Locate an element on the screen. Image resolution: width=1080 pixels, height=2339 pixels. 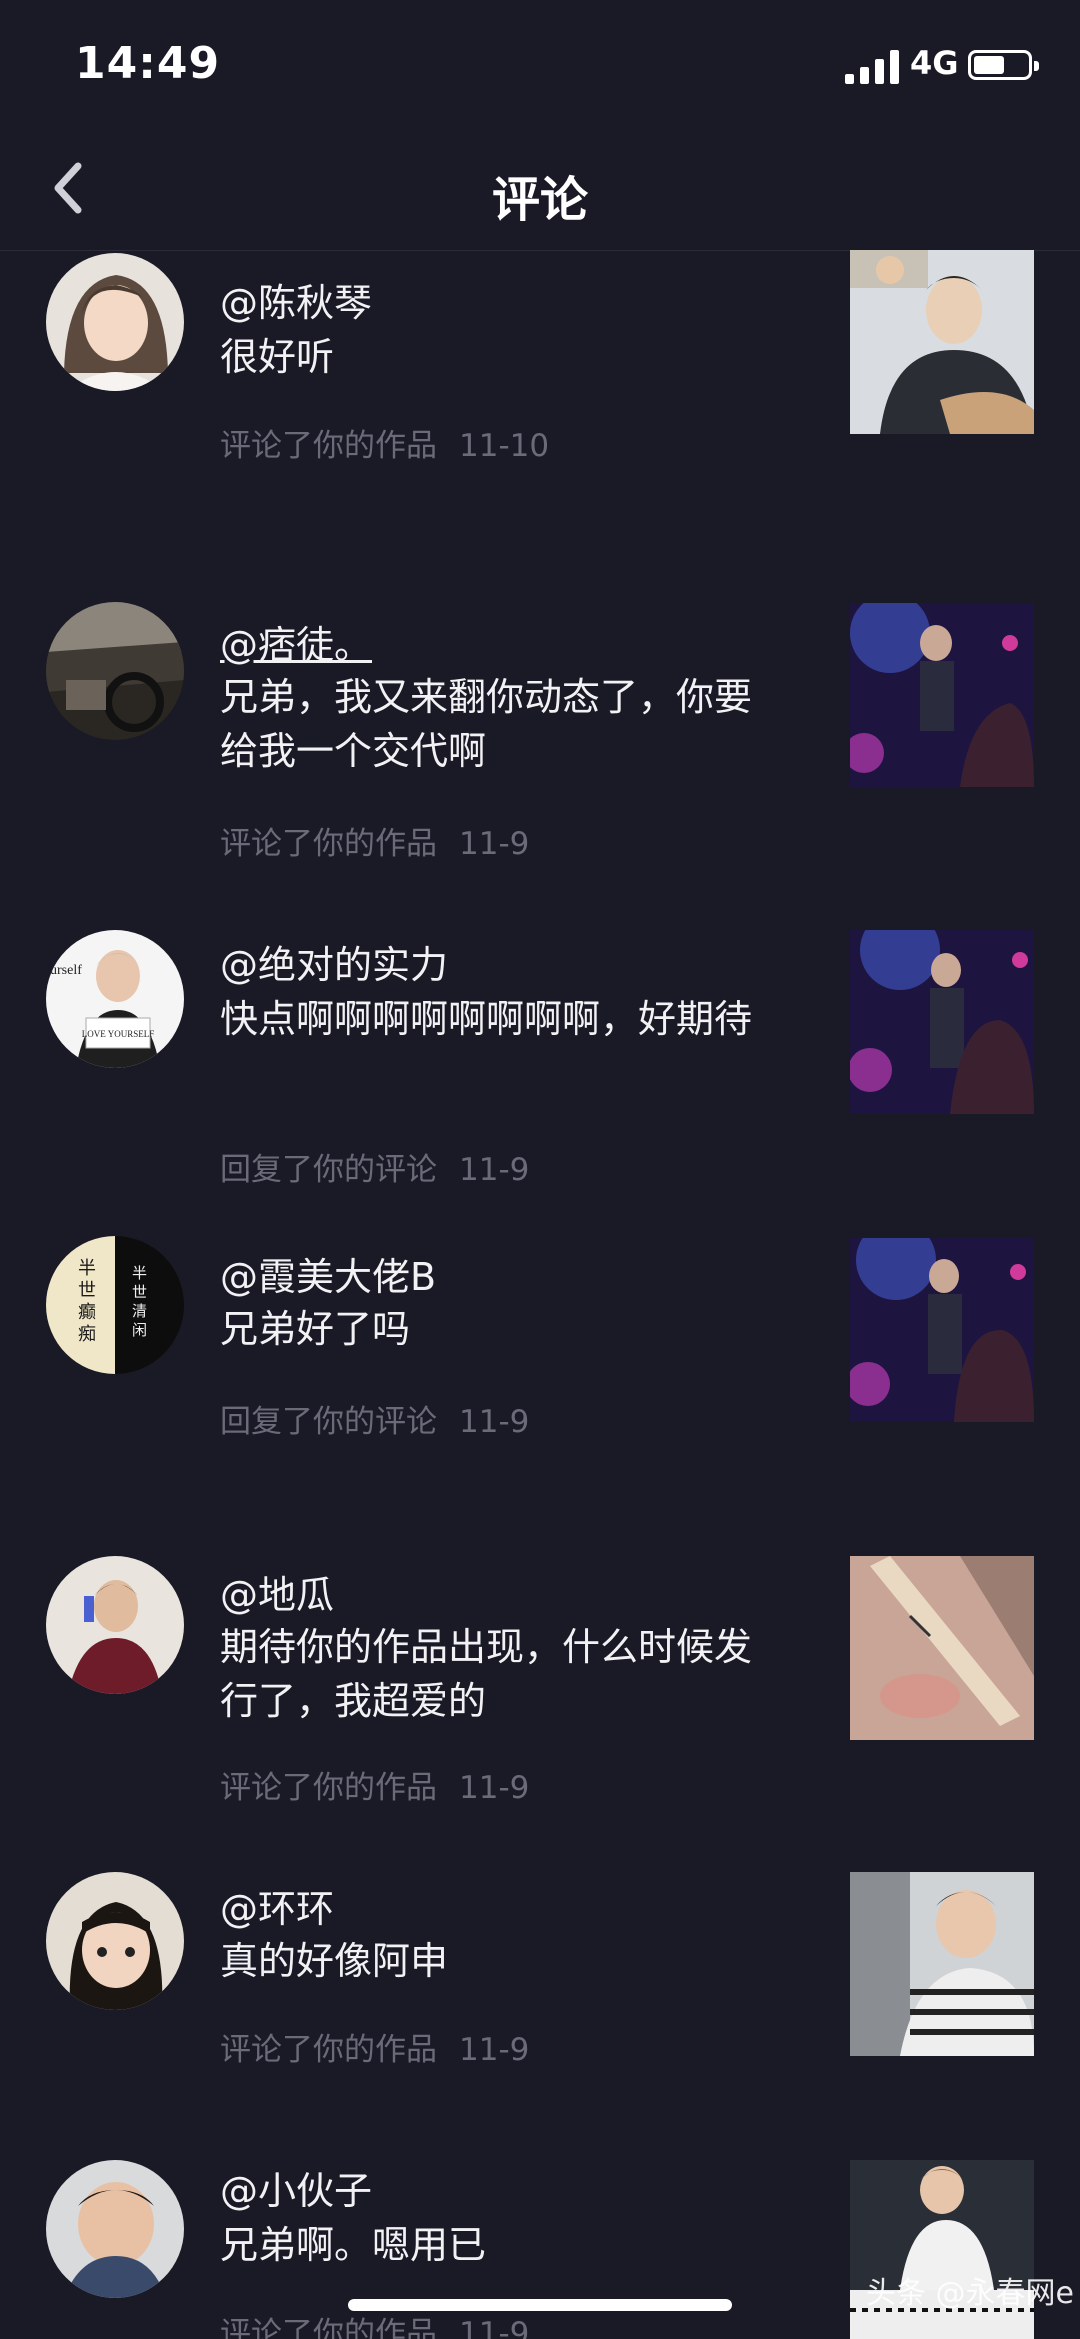
comment-text: 兄弟，我又来翻你动态了，你要给我一个交代啊 is located at coordinates (486, 724).